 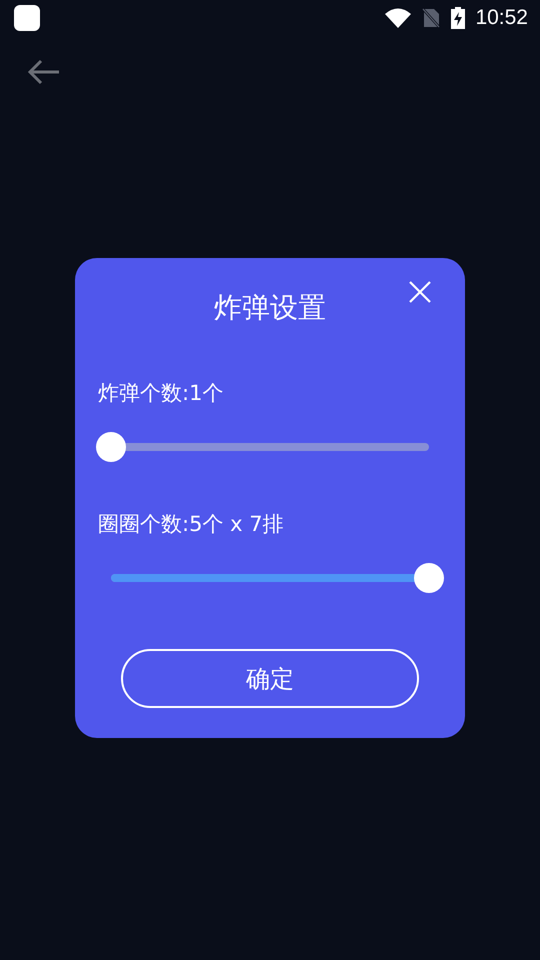 What do you see at coordinates (501, 18) in the screenshot?
I see `clock-time: 10:52` at bounding box center [501, 18].